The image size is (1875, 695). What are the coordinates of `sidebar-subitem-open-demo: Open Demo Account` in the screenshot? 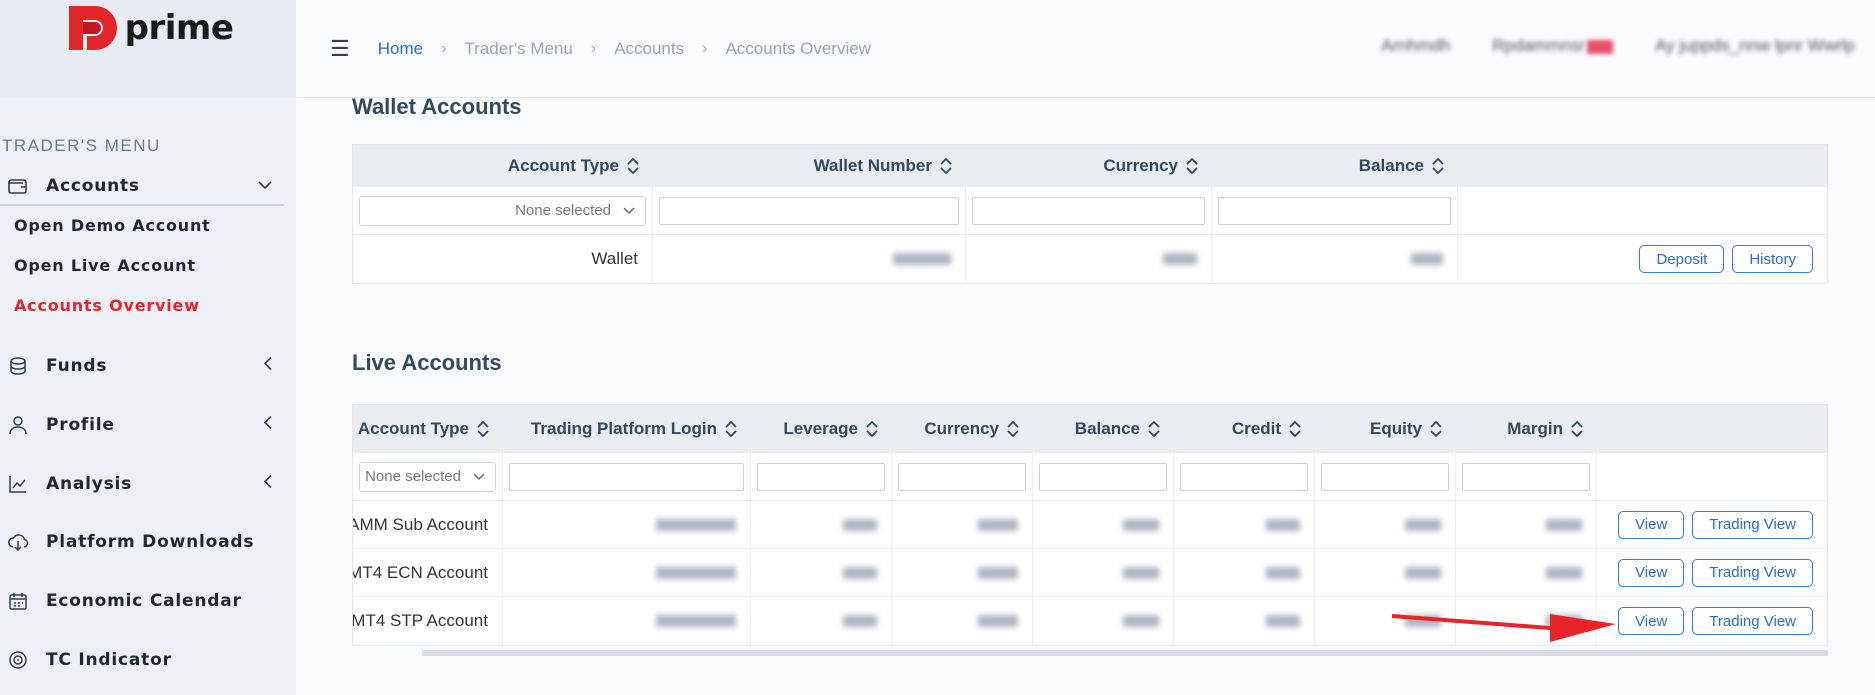 It's located at (112, 225).